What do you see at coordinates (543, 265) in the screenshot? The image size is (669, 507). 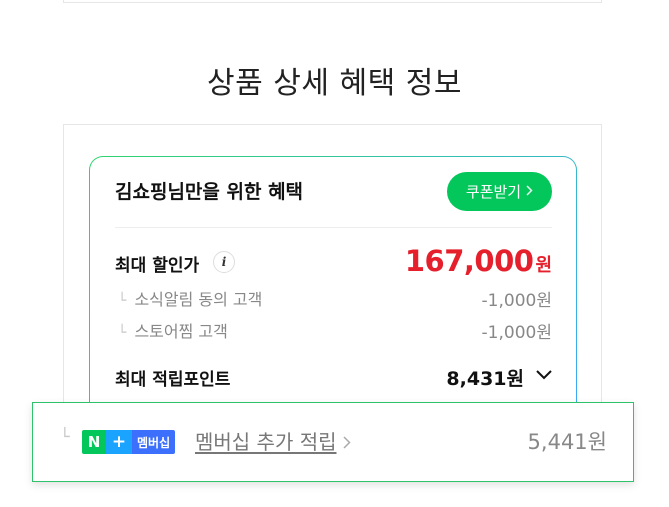 I see `price-unit: 원` at bounding box center [543, 265].